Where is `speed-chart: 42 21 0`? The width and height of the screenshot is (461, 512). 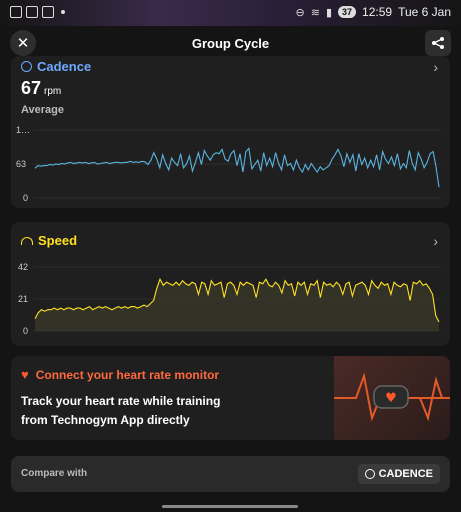 speed-chart: 42 21 0 is located at coordinates (229, 299).